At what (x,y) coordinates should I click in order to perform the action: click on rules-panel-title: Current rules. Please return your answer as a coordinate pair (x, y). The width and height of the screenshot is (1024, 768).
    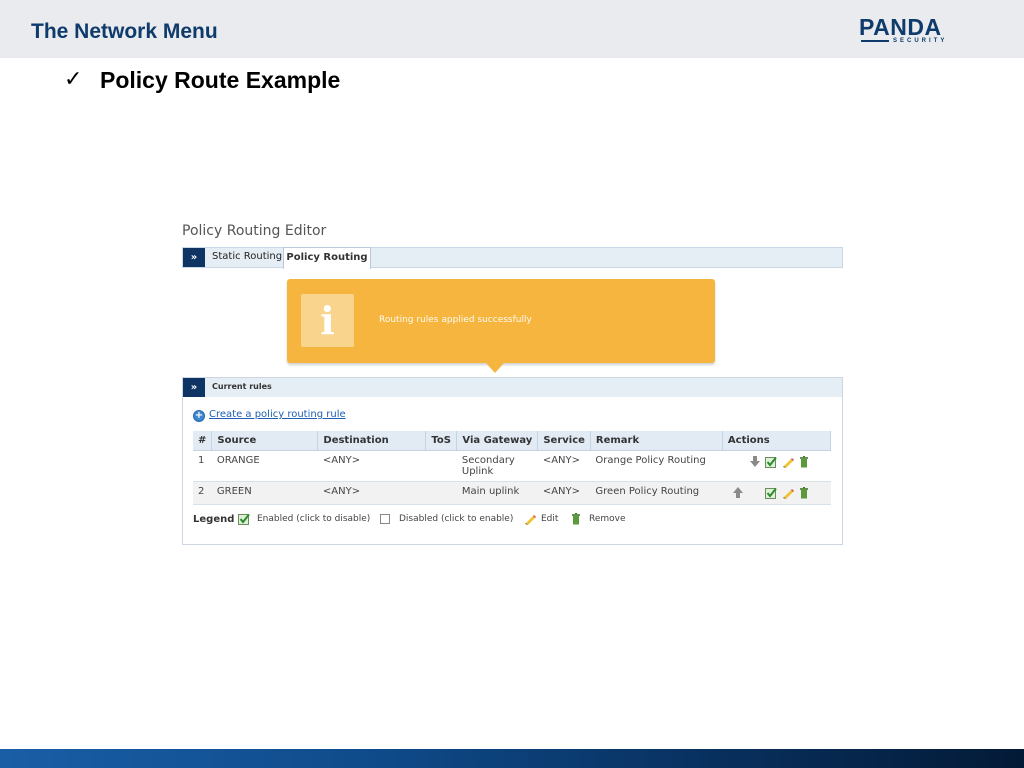
    Looking at the image, I should click on (242, 386).